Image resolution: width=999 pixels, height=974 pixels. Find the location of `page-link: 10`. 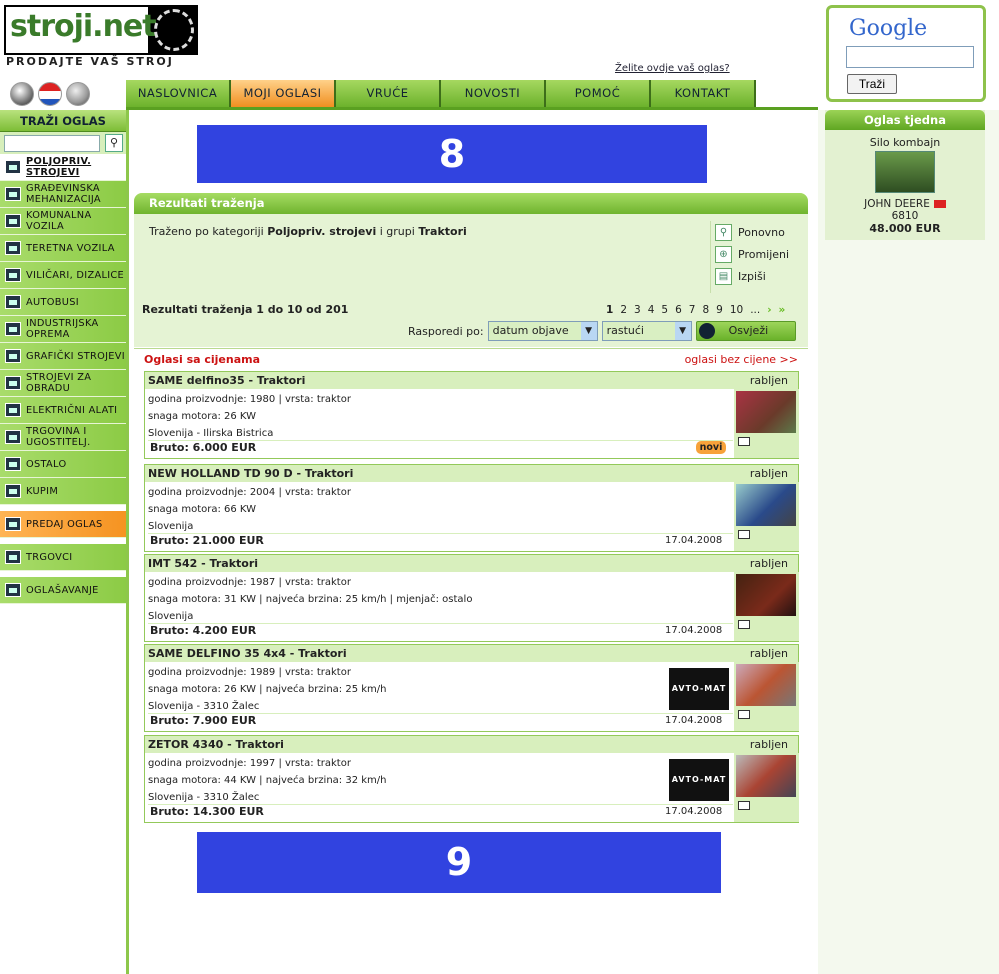

page-link: 10 is located at coordinates (736, 310).